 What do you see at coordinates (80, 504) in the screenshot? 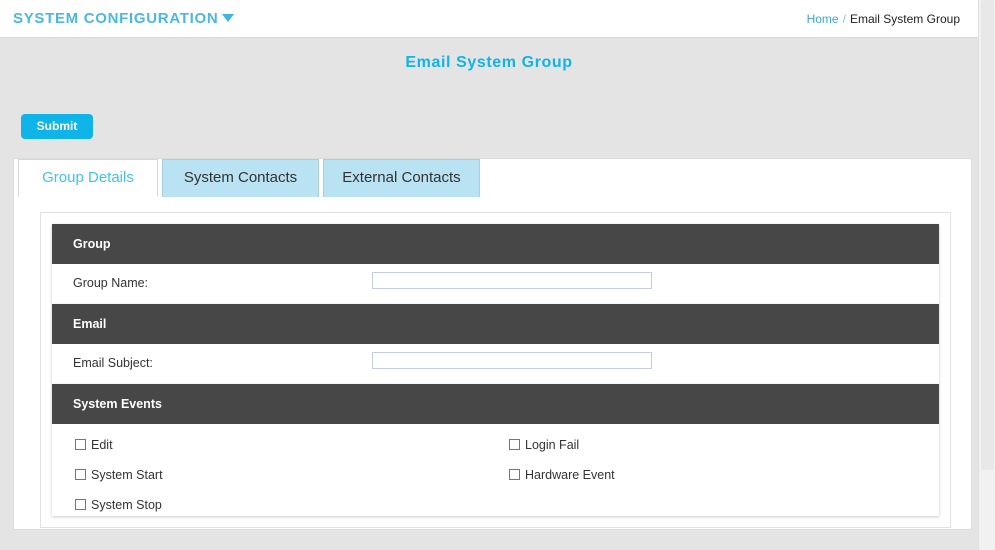
I see `checkbox-icon-system-stop` at bounding box center [80, 504].